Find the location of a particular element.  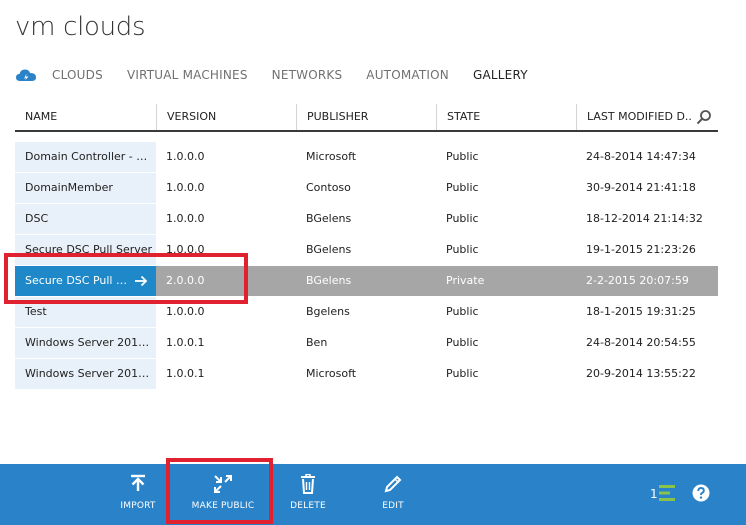

notification-count: 1 is located at coordinates (654, 494).